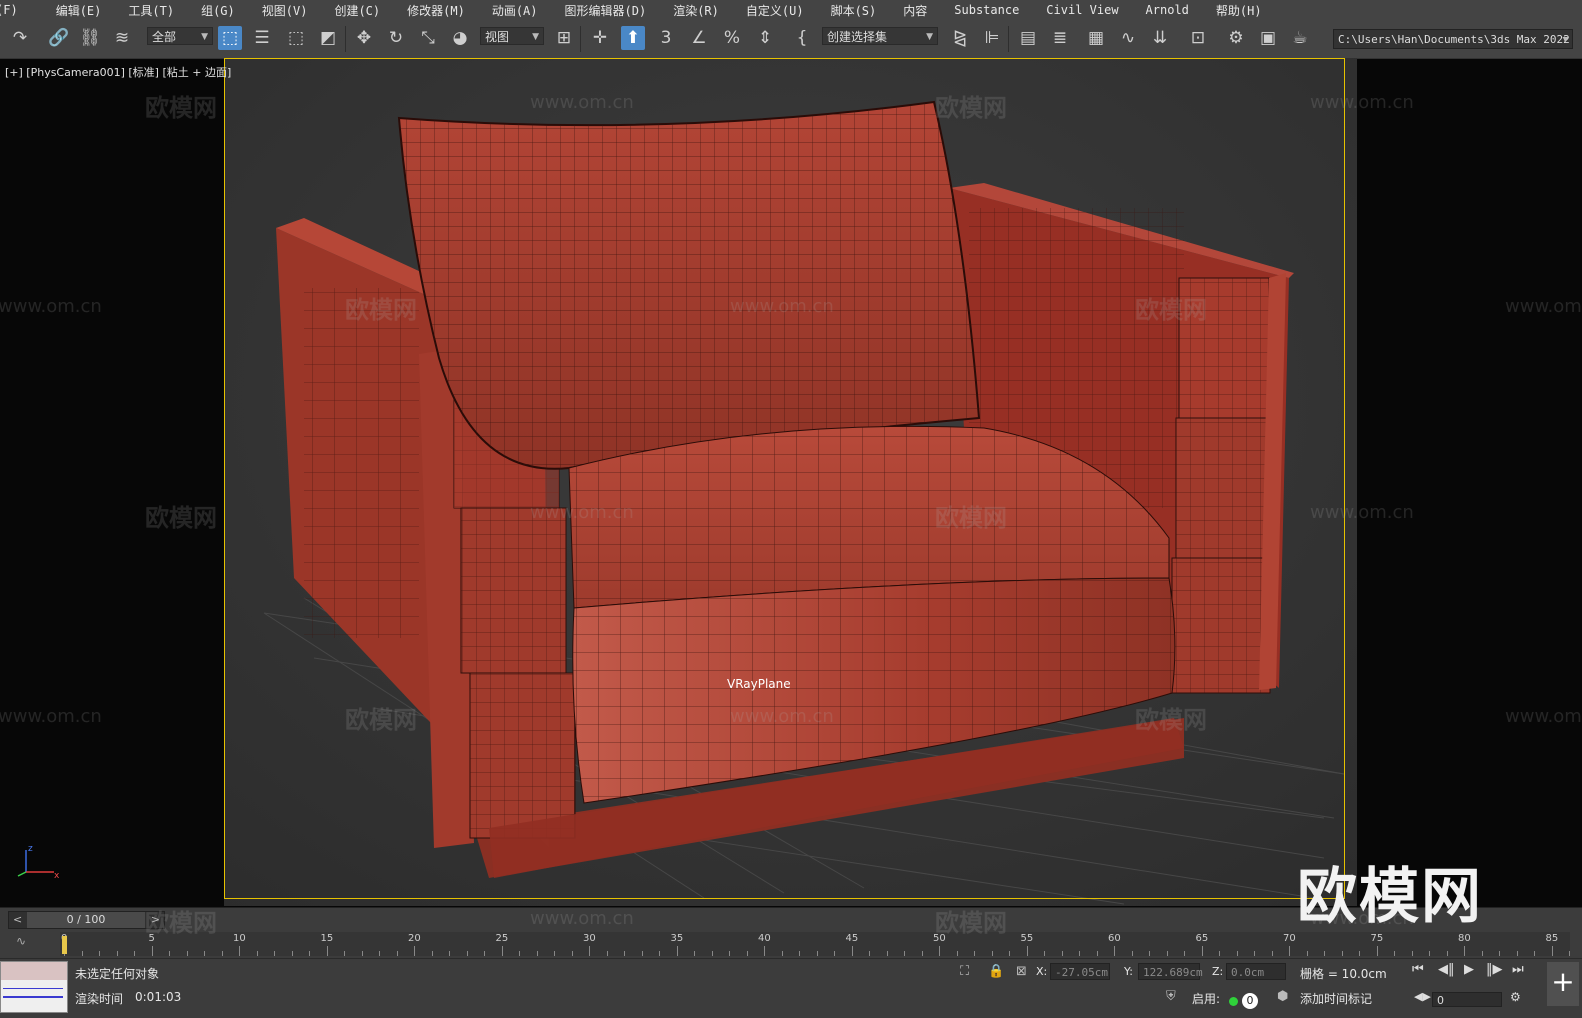 The width and height of the screenshot is (1582, 1018). I want to click on named-selection-dropdown: 创建选择集 ▼, so click(880, 36).